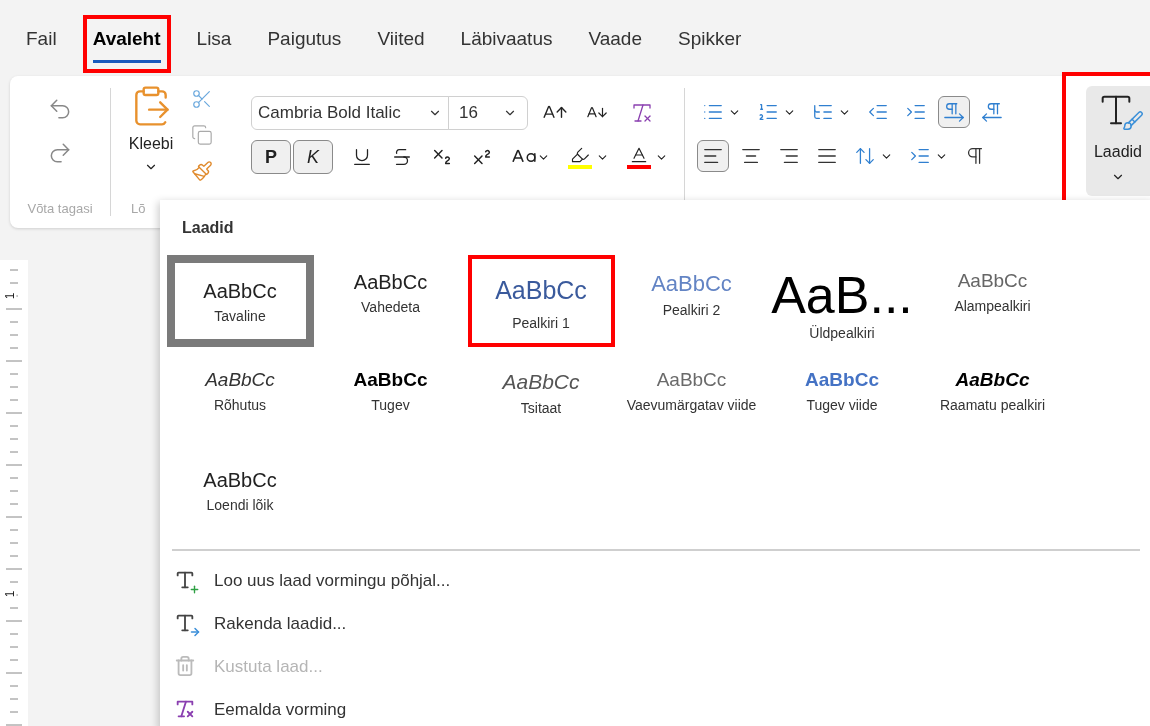 The width and height of the screenshot is (1150, 726). I want to click on style-tile: AaBbCc Pealkiri 2, so click(691, 301).